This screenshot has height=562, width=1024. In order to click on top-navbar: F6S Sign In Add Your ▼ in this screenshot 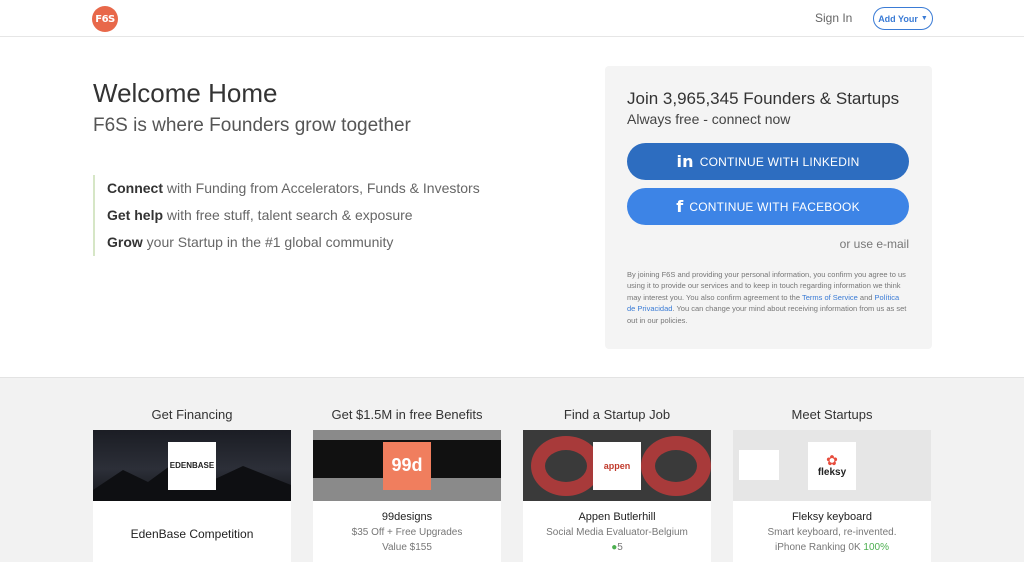, I will do `click(512, 18)`.